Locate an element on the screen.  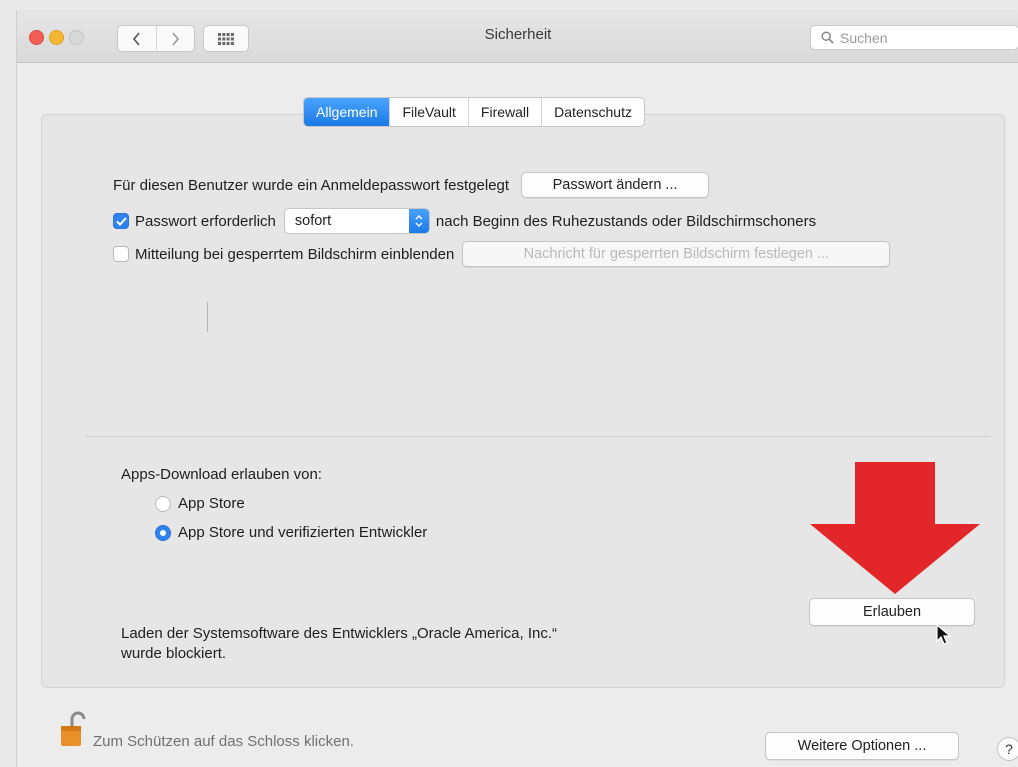
radio-option-app-store: App Store is located at coordinates (200, 503).